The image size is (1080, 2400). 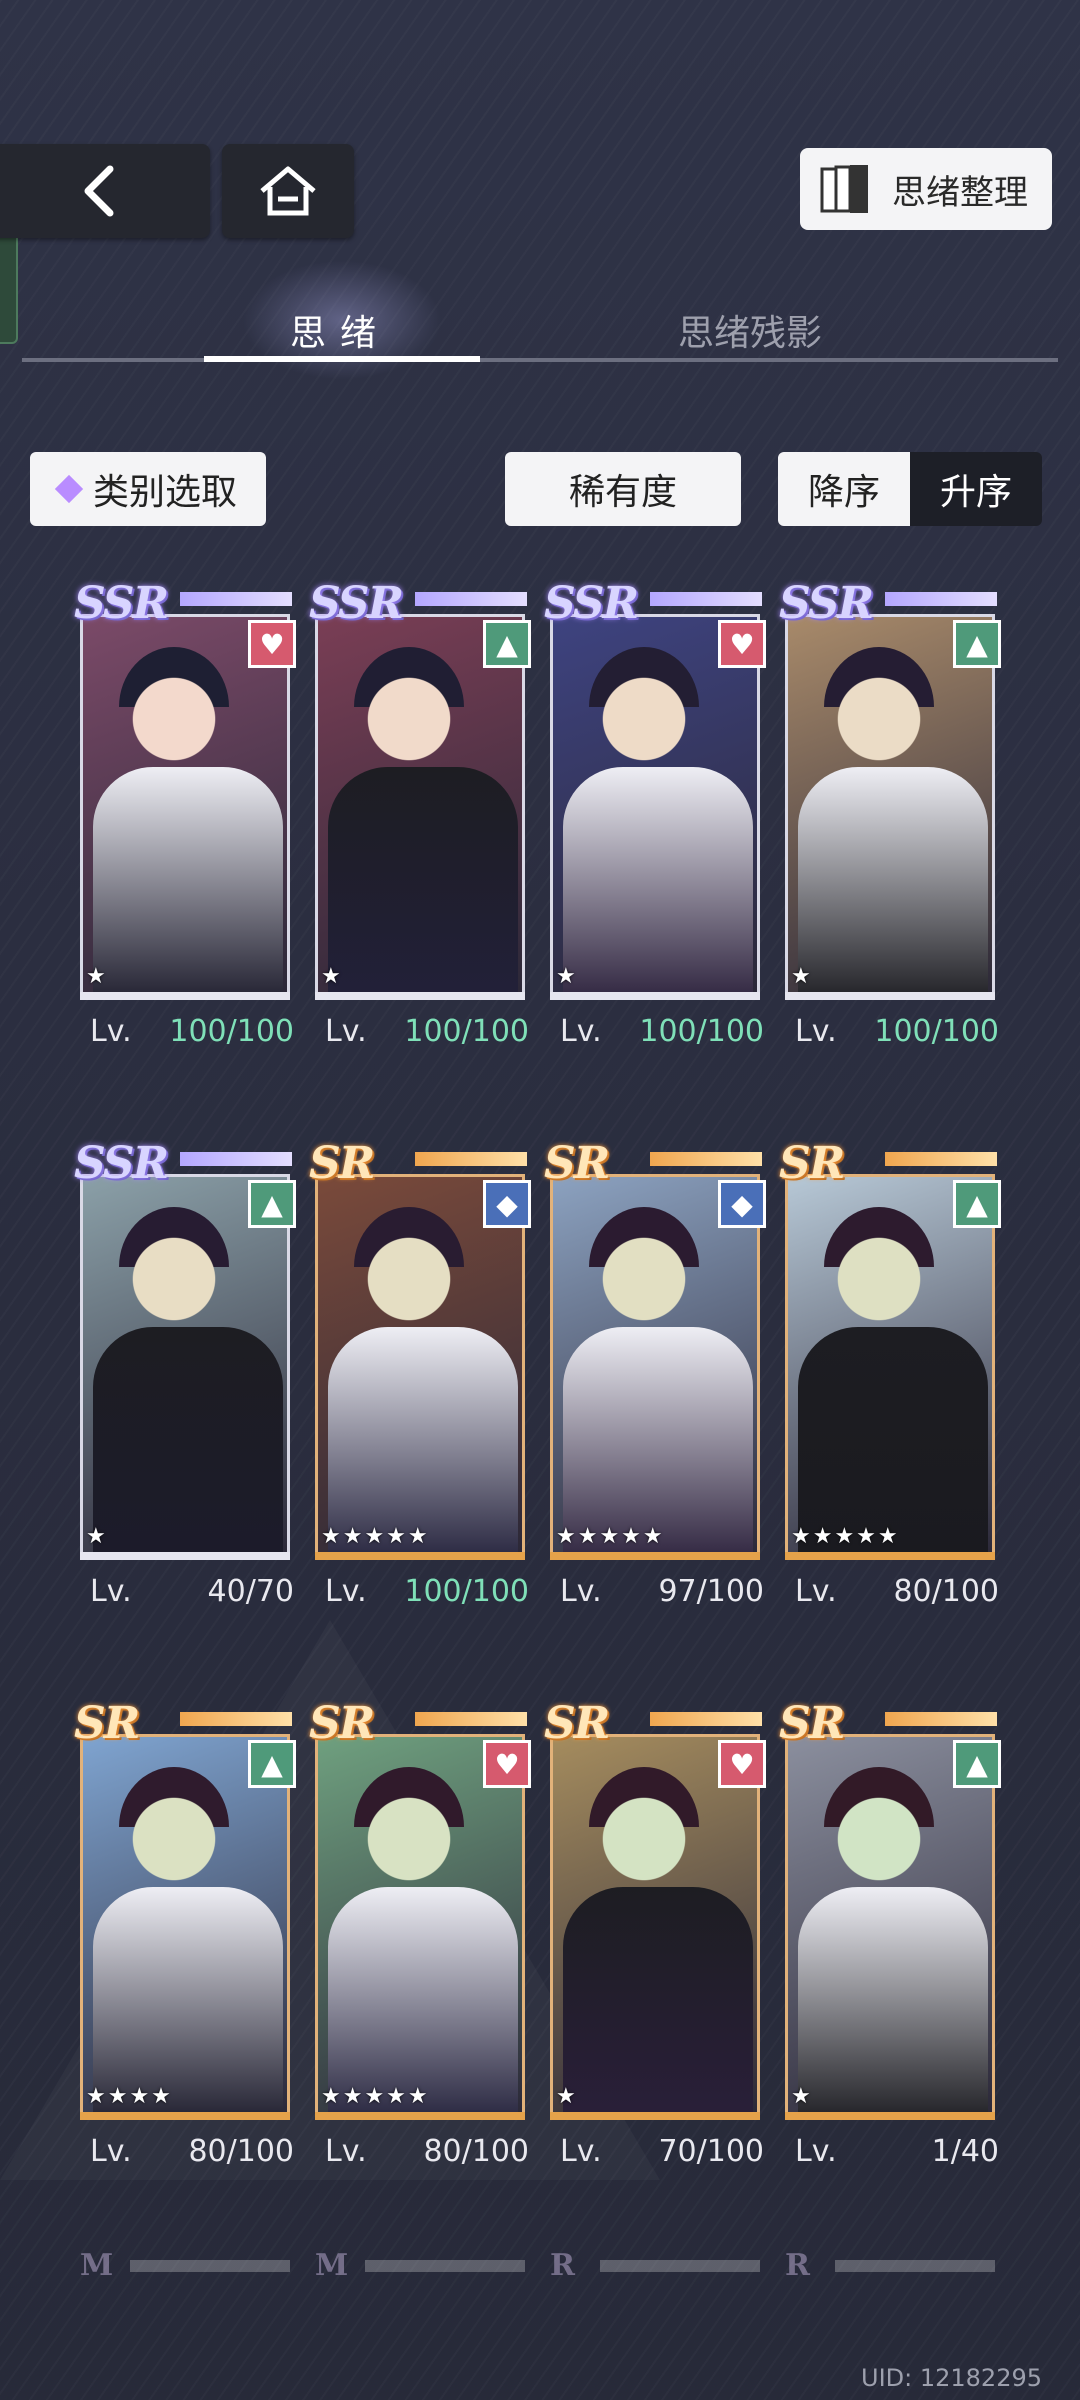 I want to click on category-filter-button: 类别选取, so click(x=148, y=489).